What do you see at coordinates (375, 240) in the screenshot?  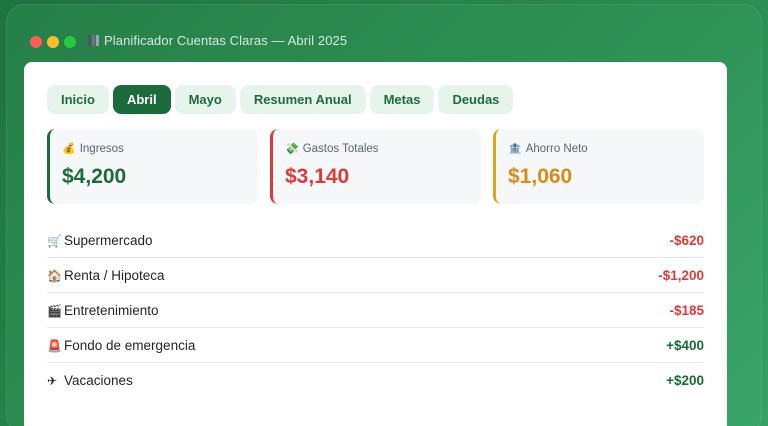 I see `list-item: 🛒 Supermercado -$620` at bounding box center [375, 240].